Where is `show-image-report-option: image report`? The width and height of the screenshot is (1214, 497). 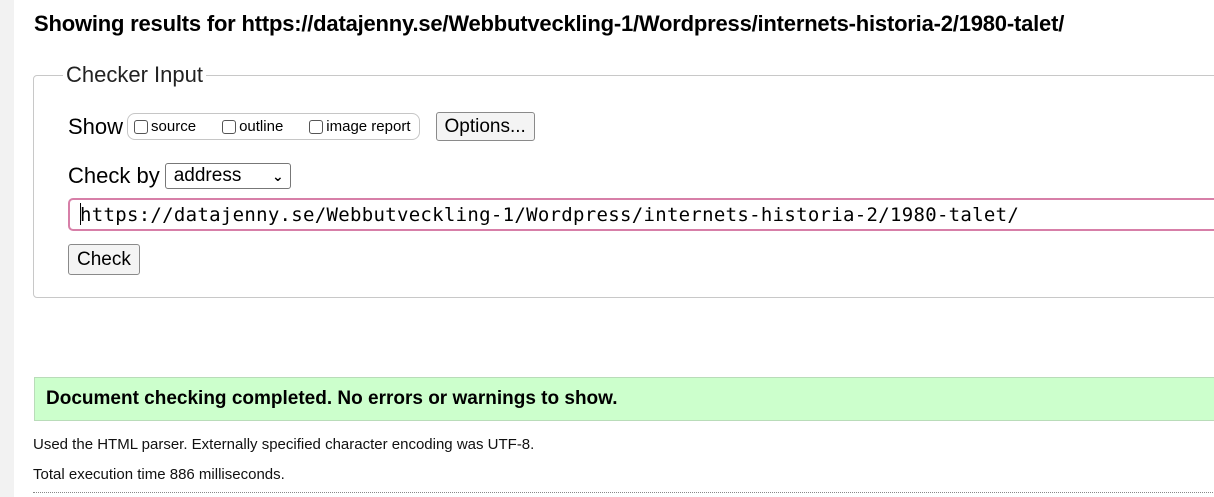 show-image-report-option: image report is located at coordinates (360, 126).